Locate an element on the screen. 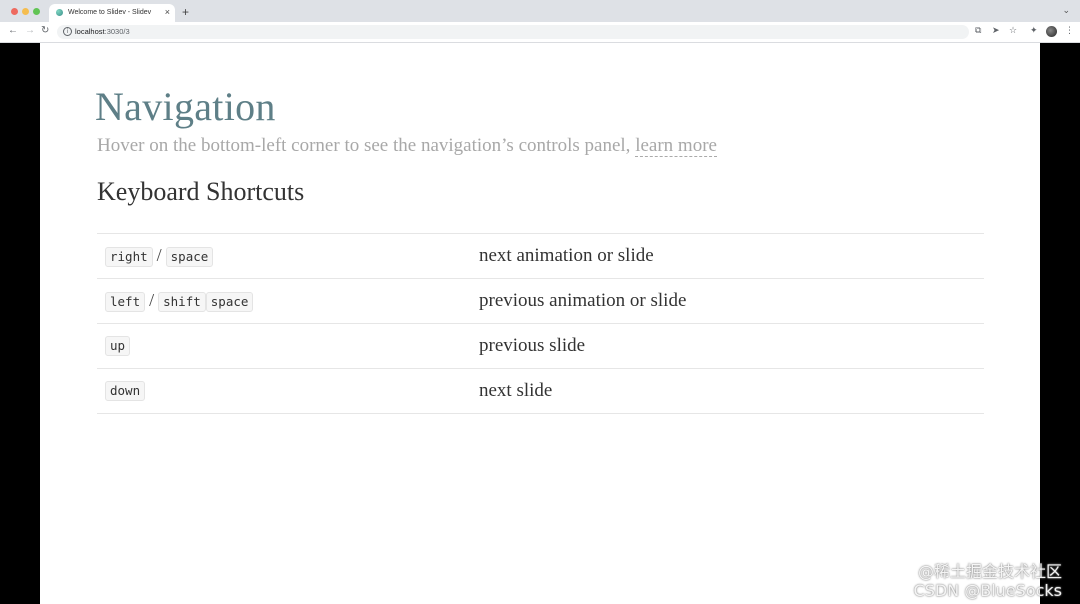 This screenshot has width=1080, height=604. shortcut-keys: left / shift space is located at coordinates (288, 301).